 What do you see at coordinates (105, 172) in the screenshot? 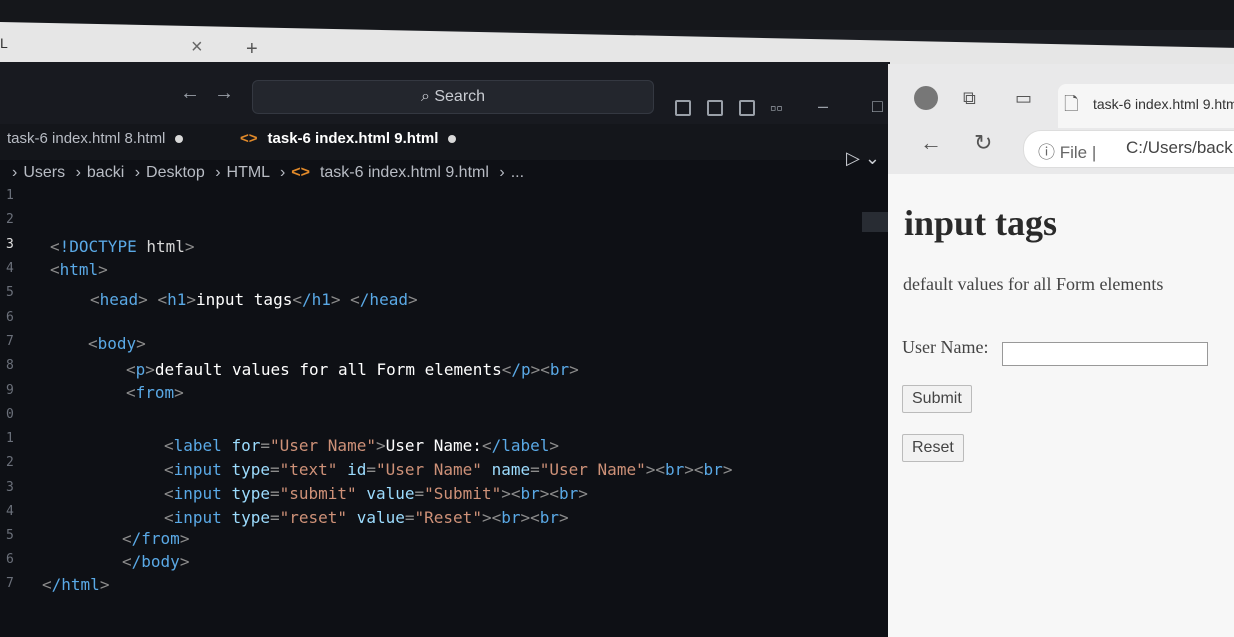
I see `breadcrumb-item-backi: backi` at bounding box center [105, 172].